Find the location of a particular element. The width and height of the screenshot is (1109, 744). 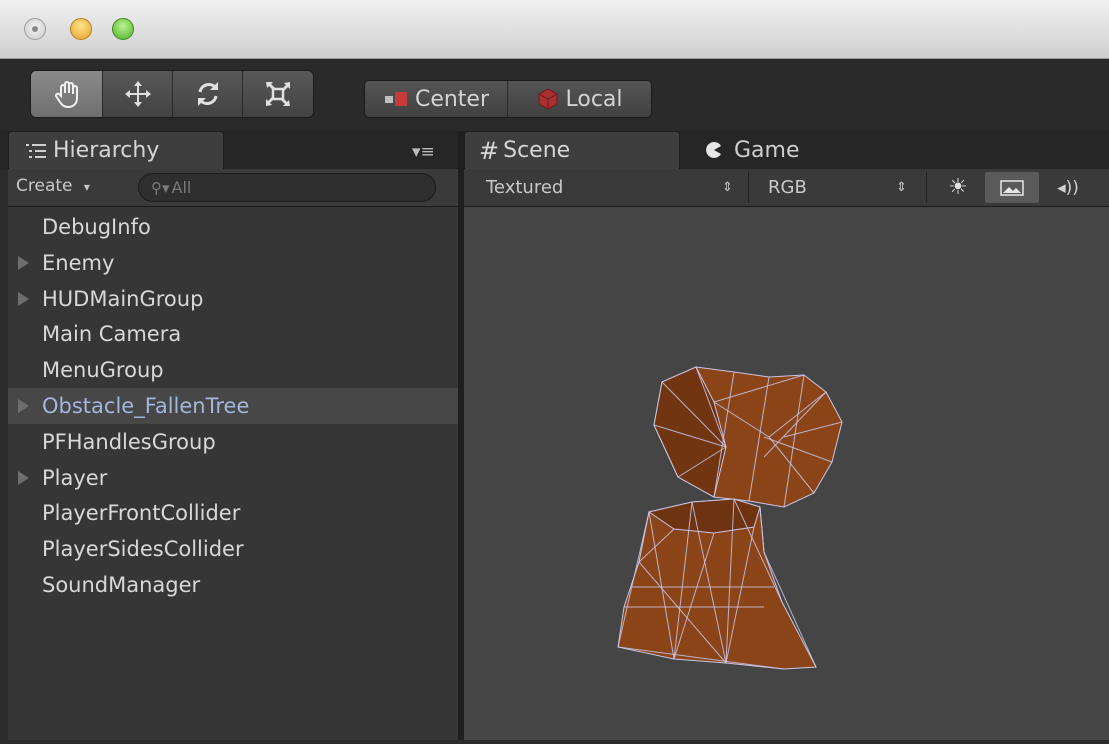

hierarchy-item-label: Obstacle_FallenTree is located at coordinates (146, 406).